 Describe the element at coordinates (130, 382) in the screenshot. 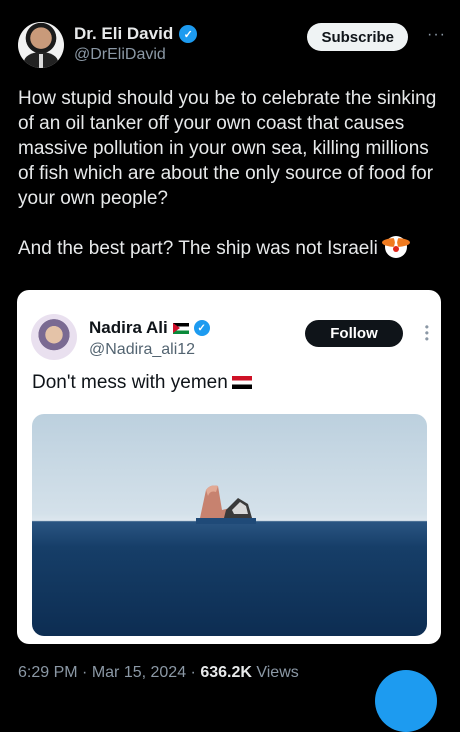

I see `quoted-text: Don't mess with yemen` at that location.